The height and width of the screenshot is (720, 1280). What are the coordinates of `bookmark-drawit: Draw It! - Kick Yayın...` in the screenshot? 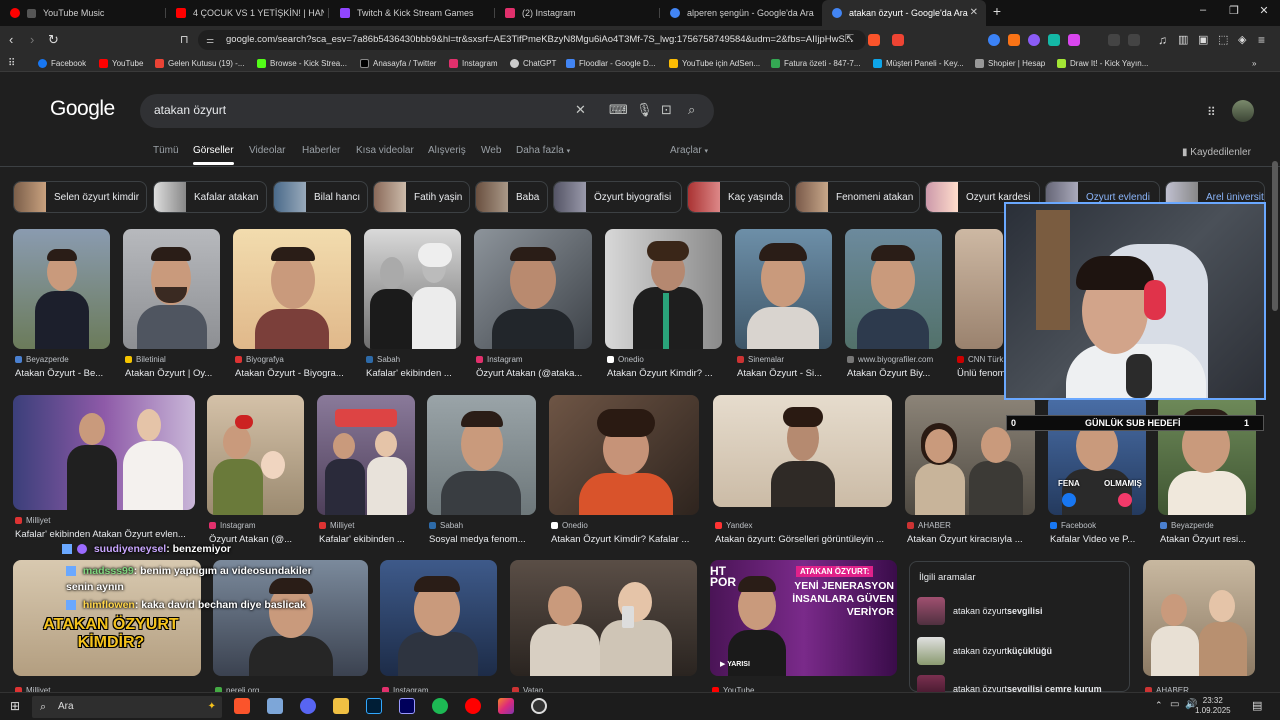 It's located at (1102, 63).